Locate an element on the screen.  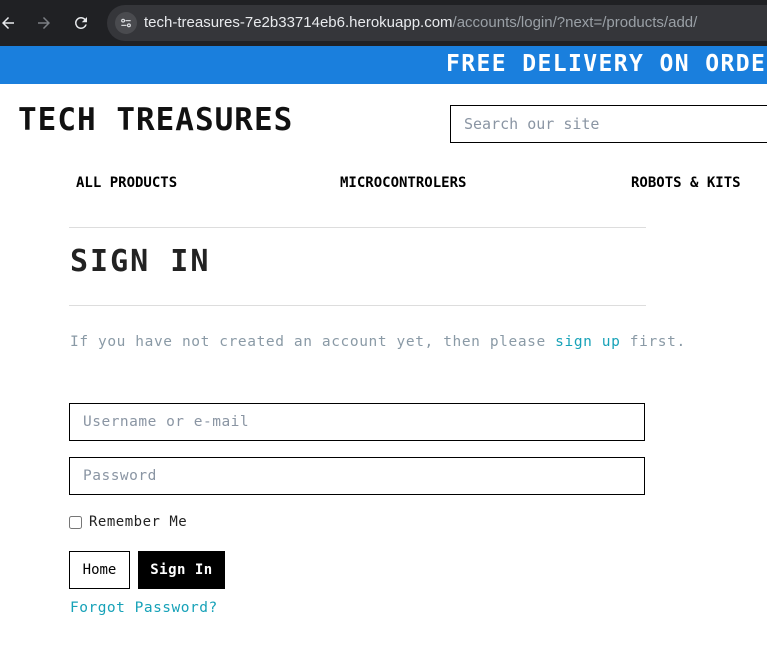
divider-top is located at coordinates (357, 227).